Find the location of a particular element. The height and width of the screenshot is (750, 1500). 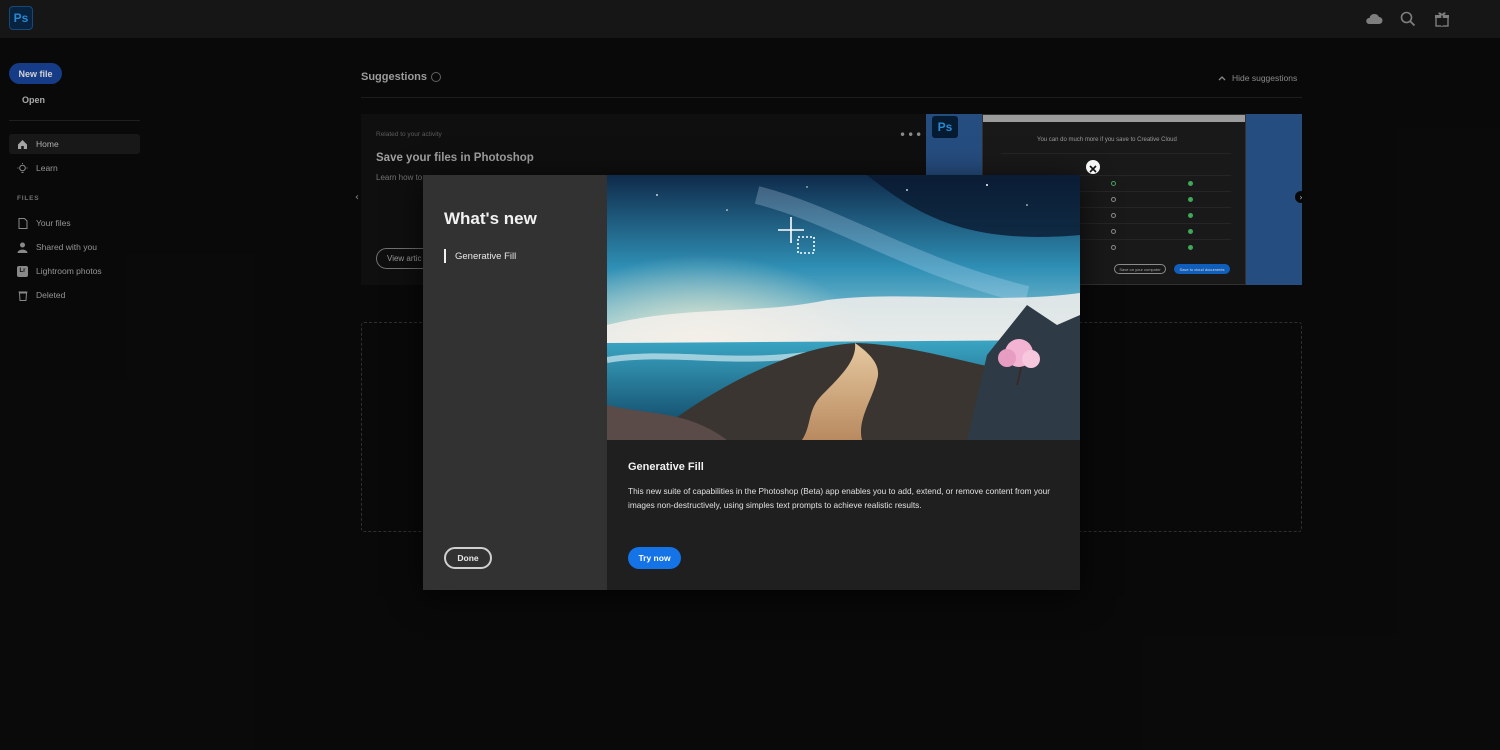

dialog-heading: What's new is located at coordinates (490, 218).